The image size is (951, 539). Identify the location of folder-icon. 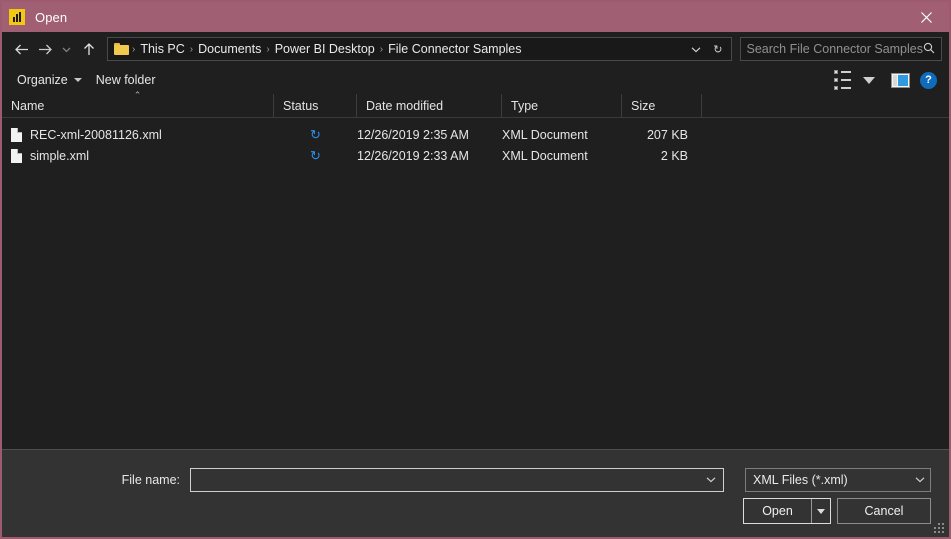
(121, 49).